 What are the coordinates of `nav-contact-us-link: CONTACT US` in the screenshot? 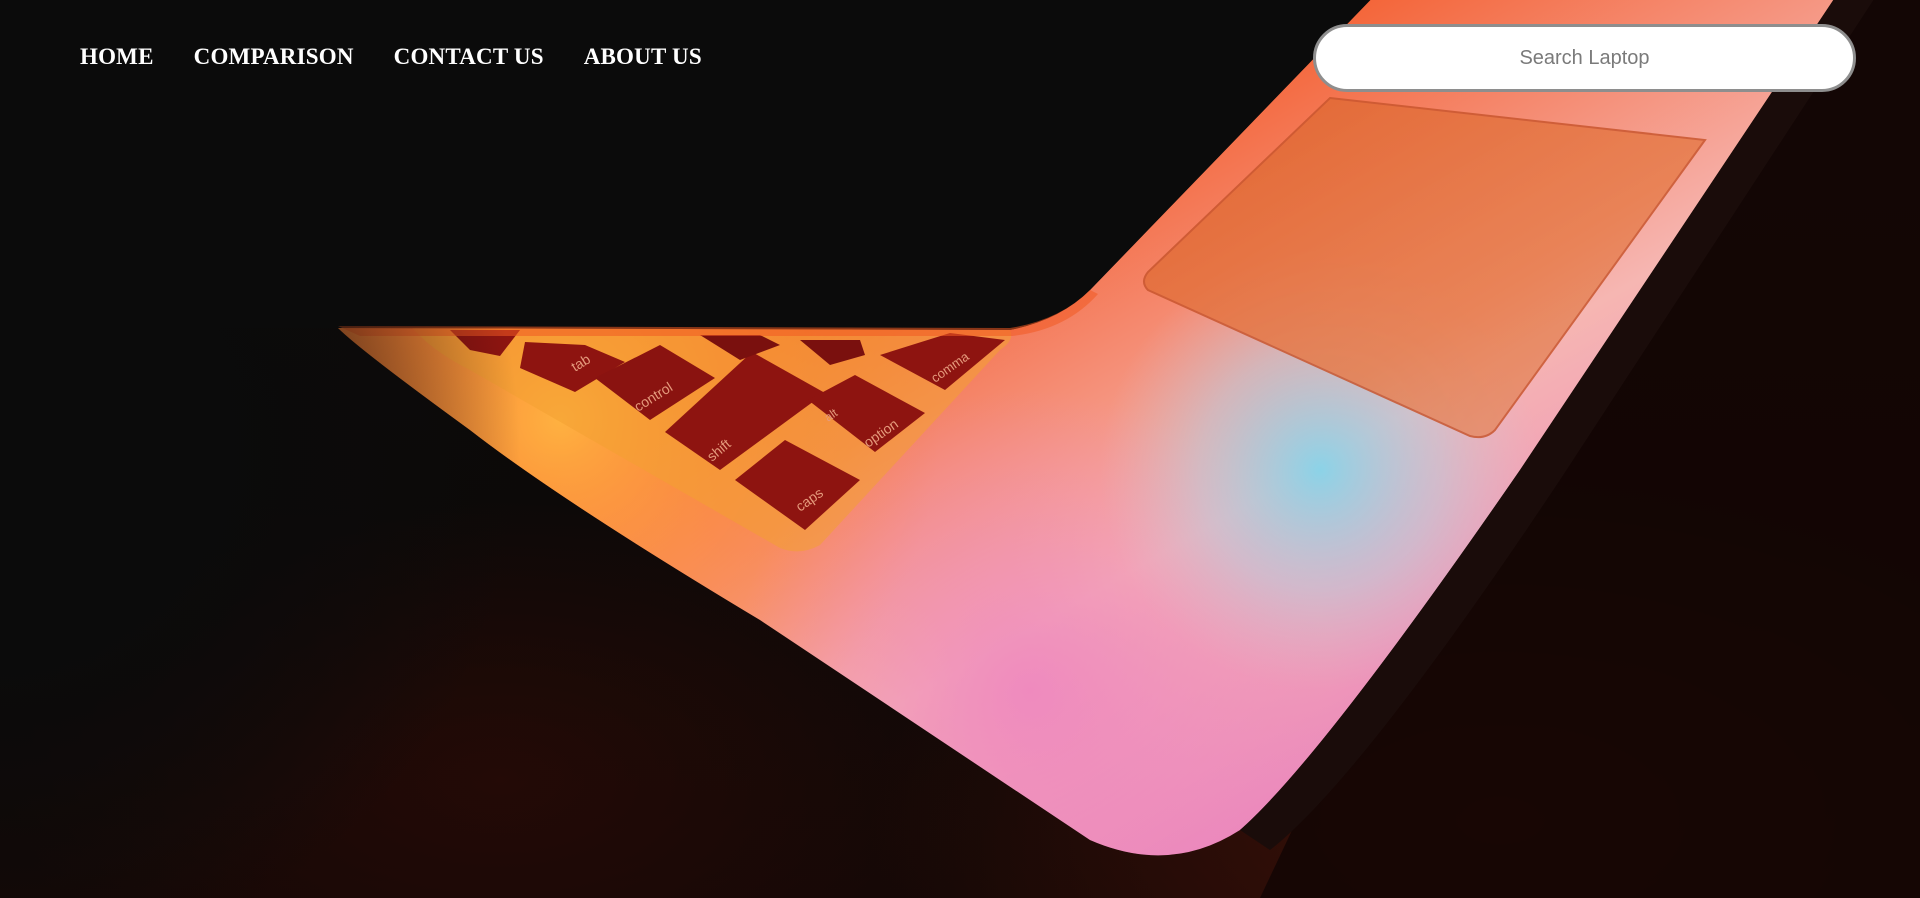 It's located at (469, 57).